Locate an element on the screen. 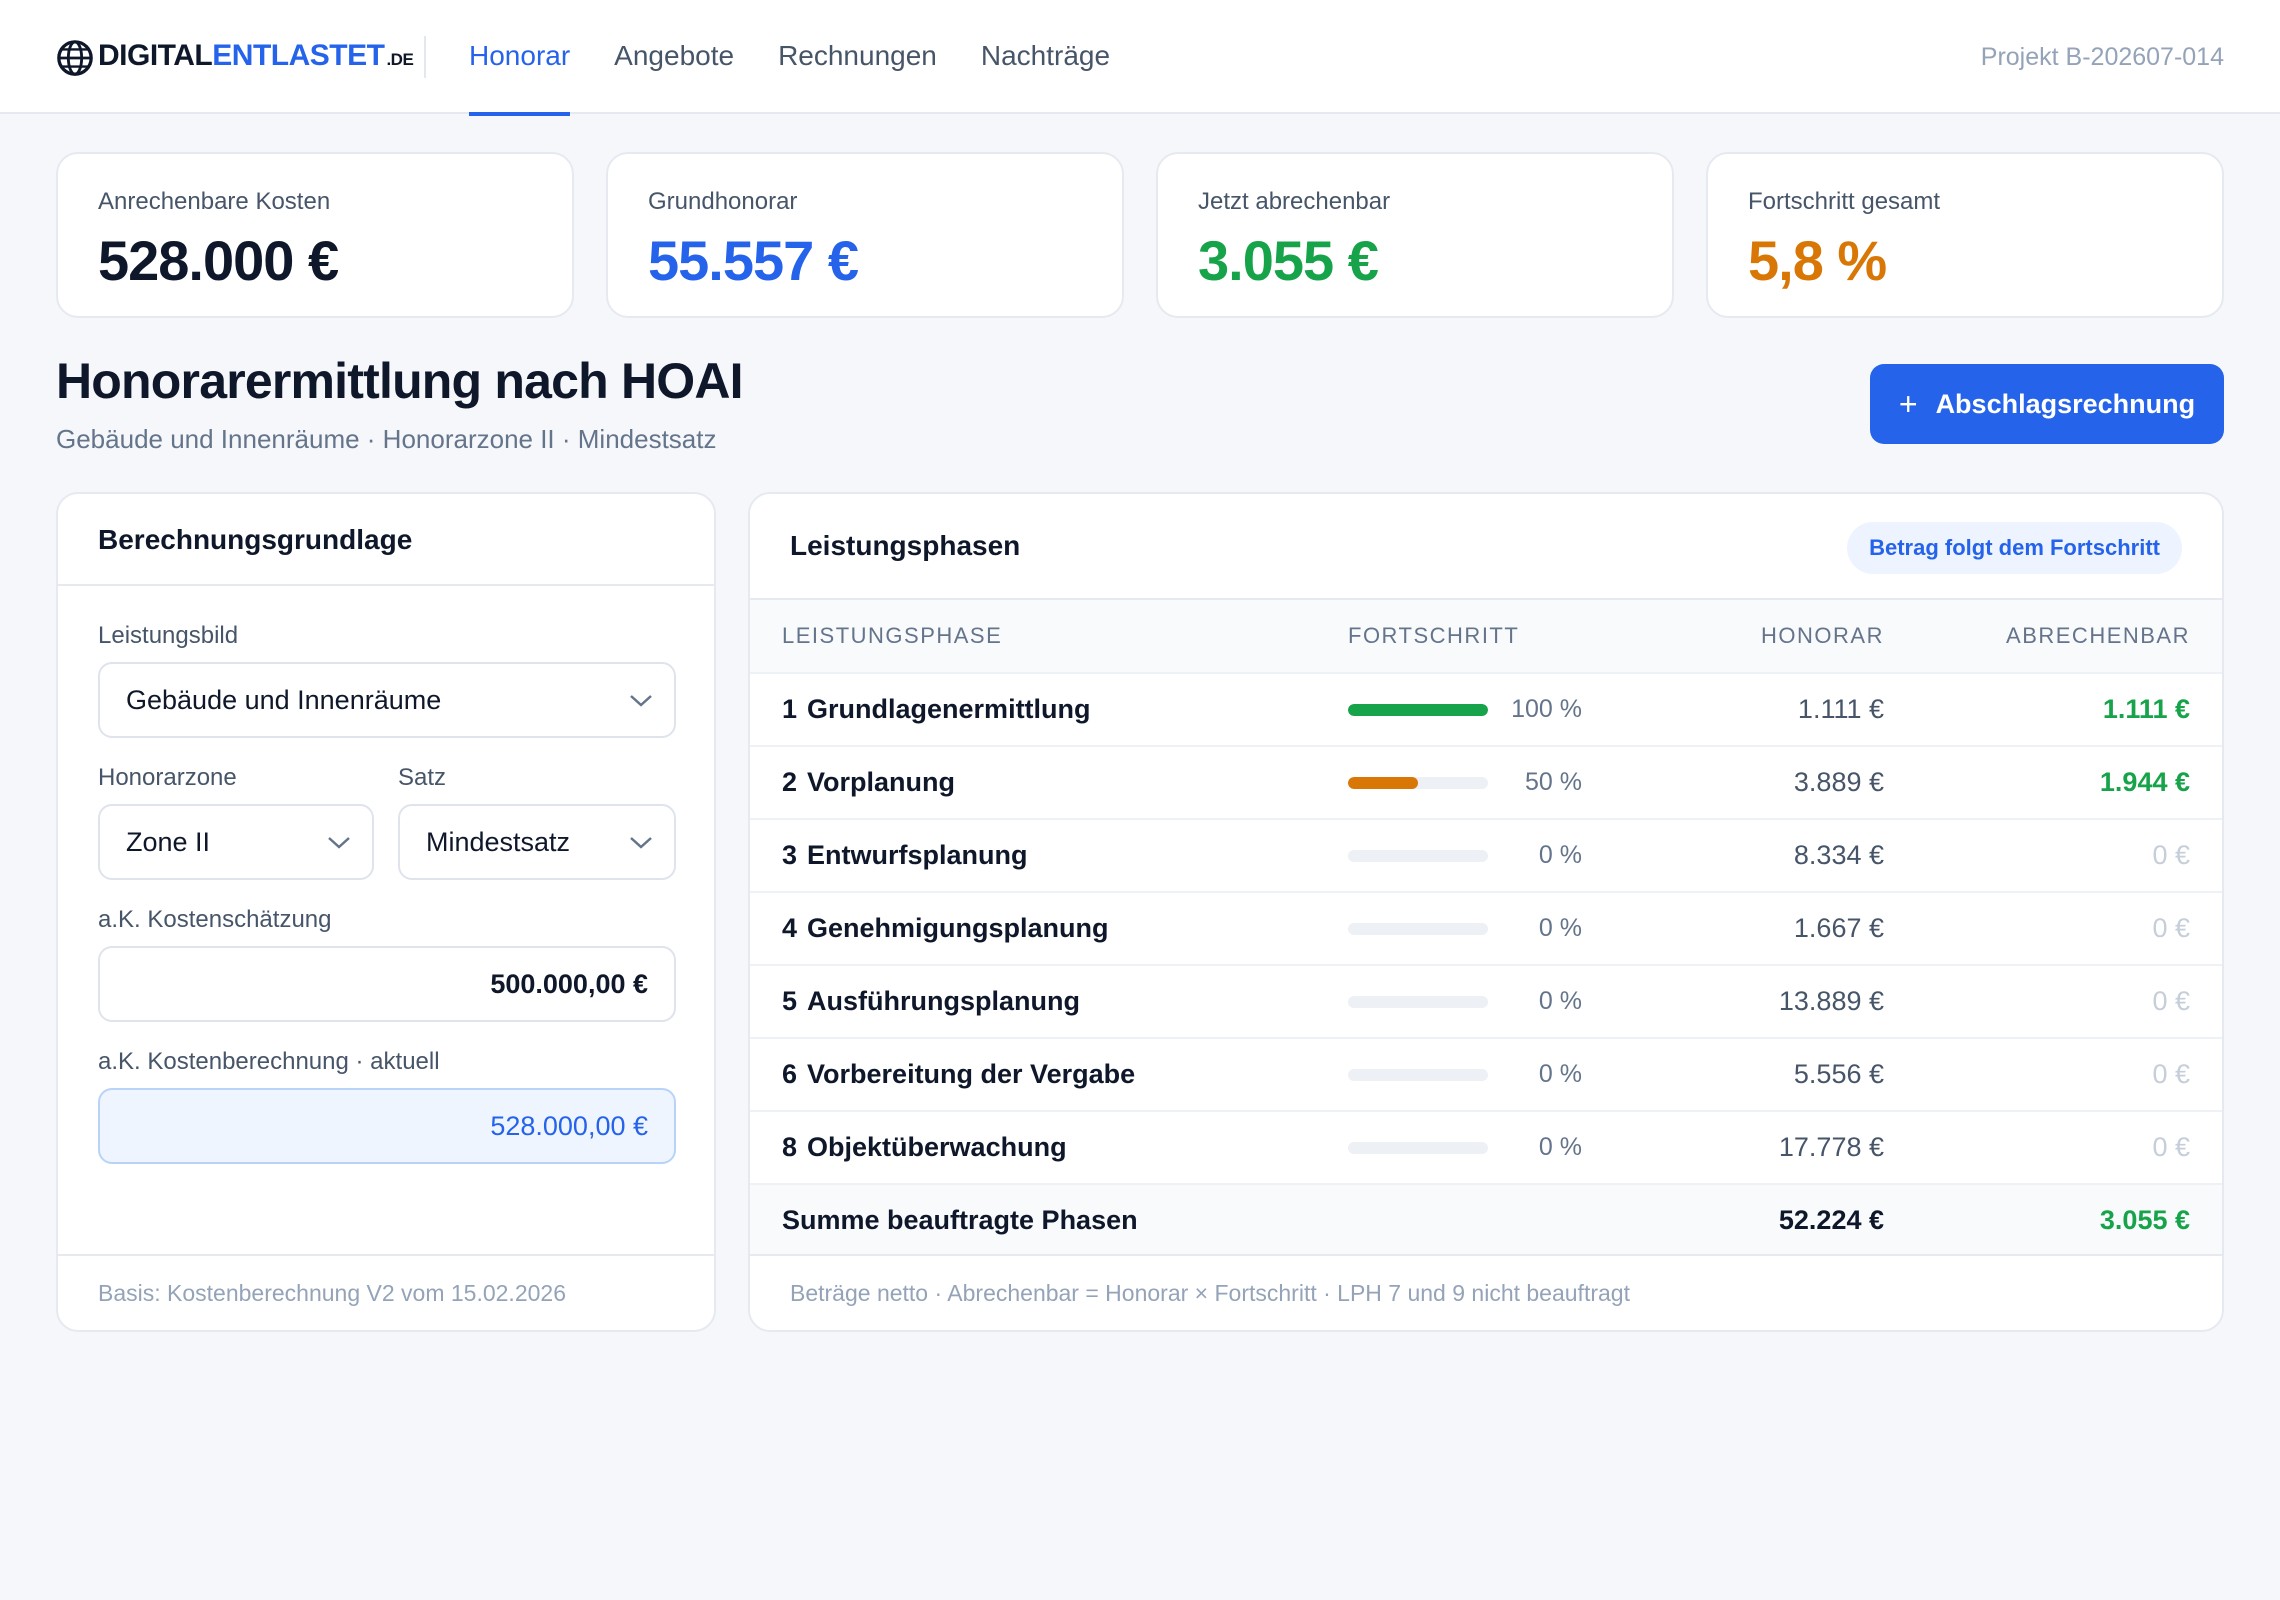  phase-name: 4 Genehmigungsplanung is located at coordinates (945, 928).